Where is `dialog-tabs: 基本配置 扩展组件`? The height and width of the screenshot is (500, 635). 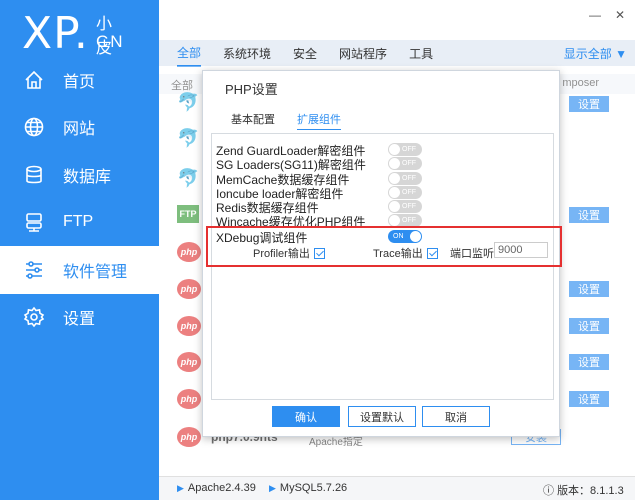 dialog-tabs: 基本配置 扩展组件 is located at coordinates (286, 120).